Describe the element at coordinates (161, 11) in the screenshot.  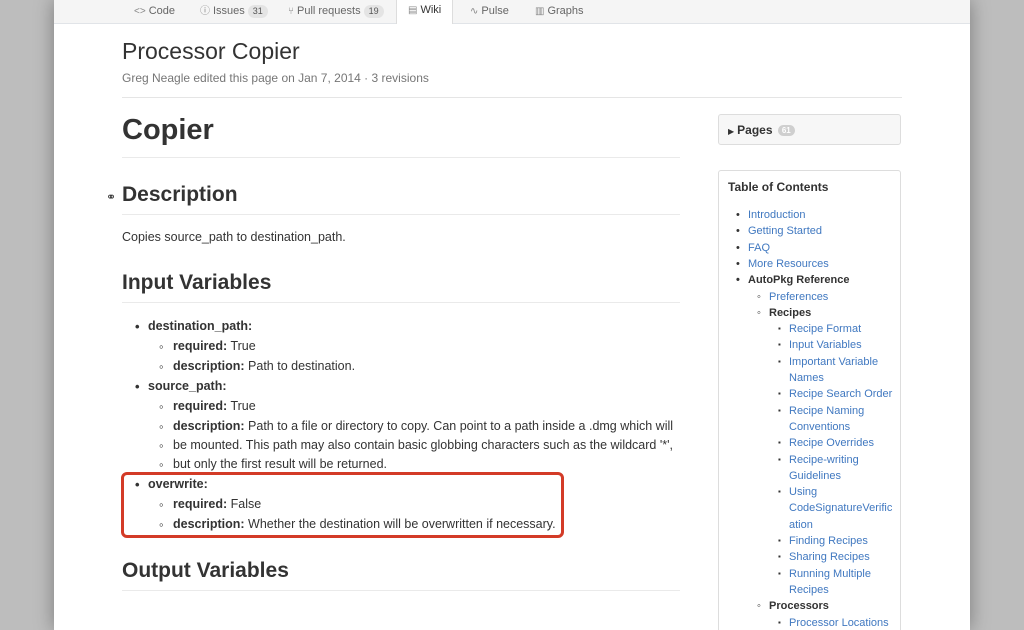
I see `tab-code-label: Code` at that location.